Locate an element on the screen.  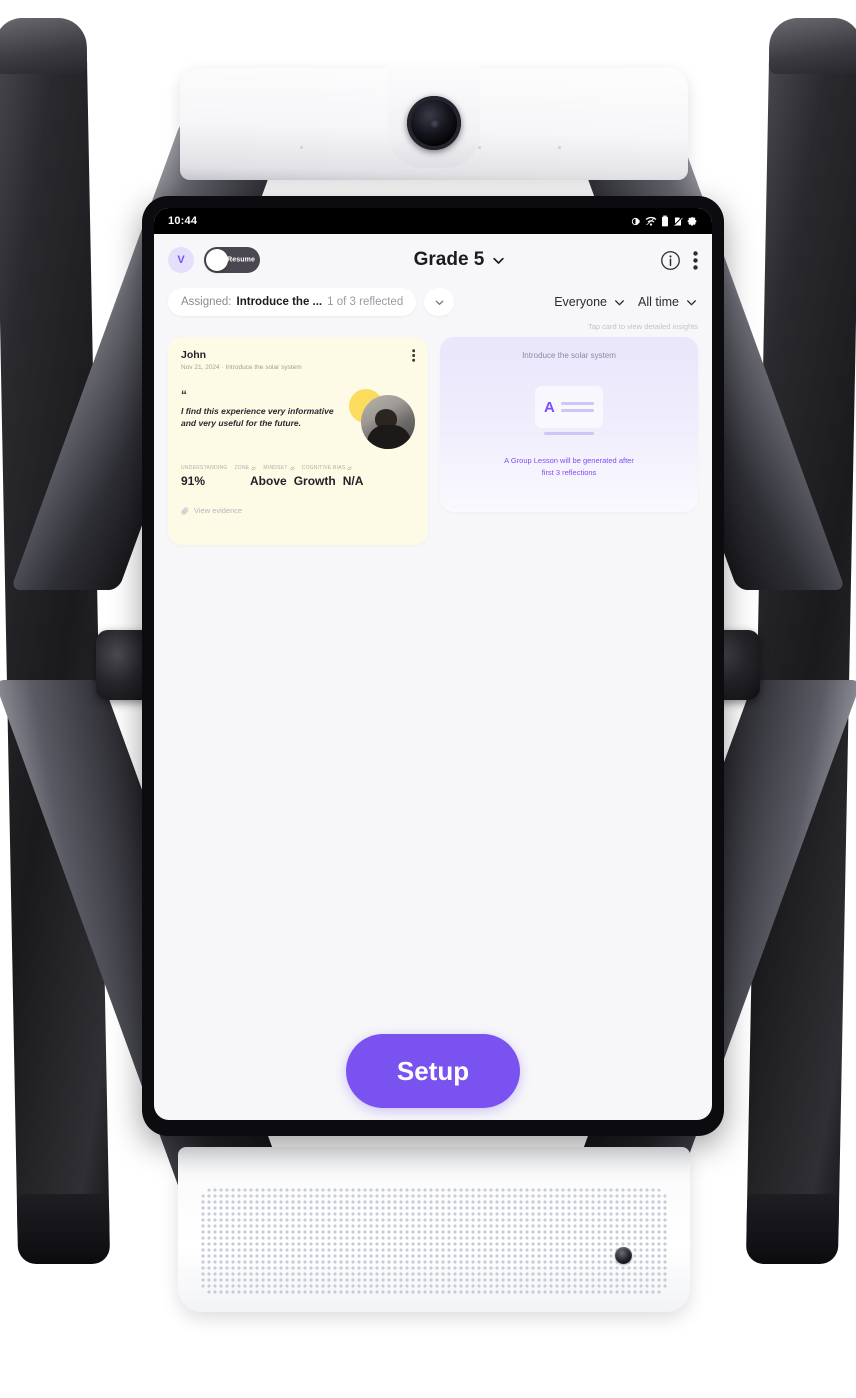
speaker-port-icon is located at coordinates (623, 1255).